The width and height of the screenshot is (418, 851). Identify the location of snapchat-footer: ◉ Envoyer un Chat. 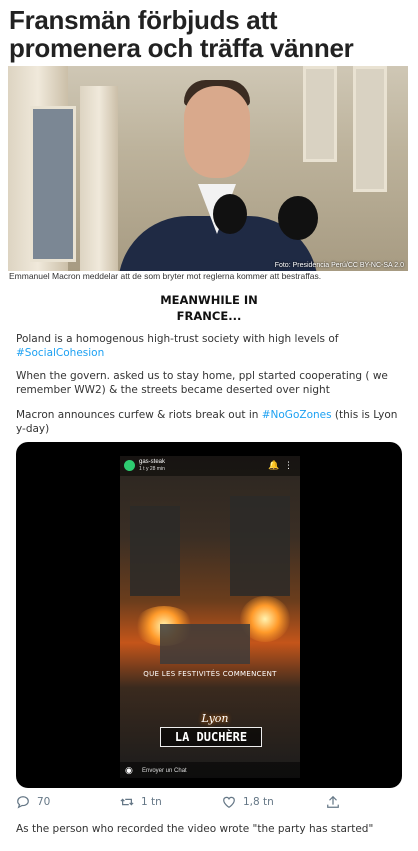
(210, 770).